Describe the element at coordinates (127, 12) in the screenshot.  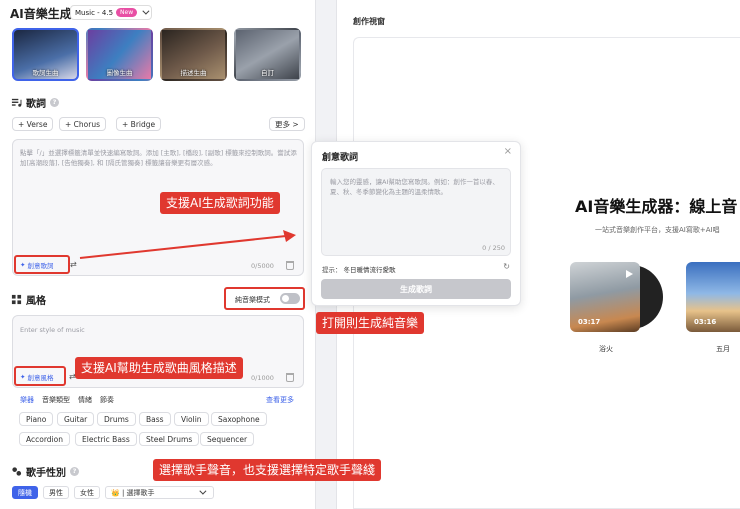
I see `new-badge: New` at that location.